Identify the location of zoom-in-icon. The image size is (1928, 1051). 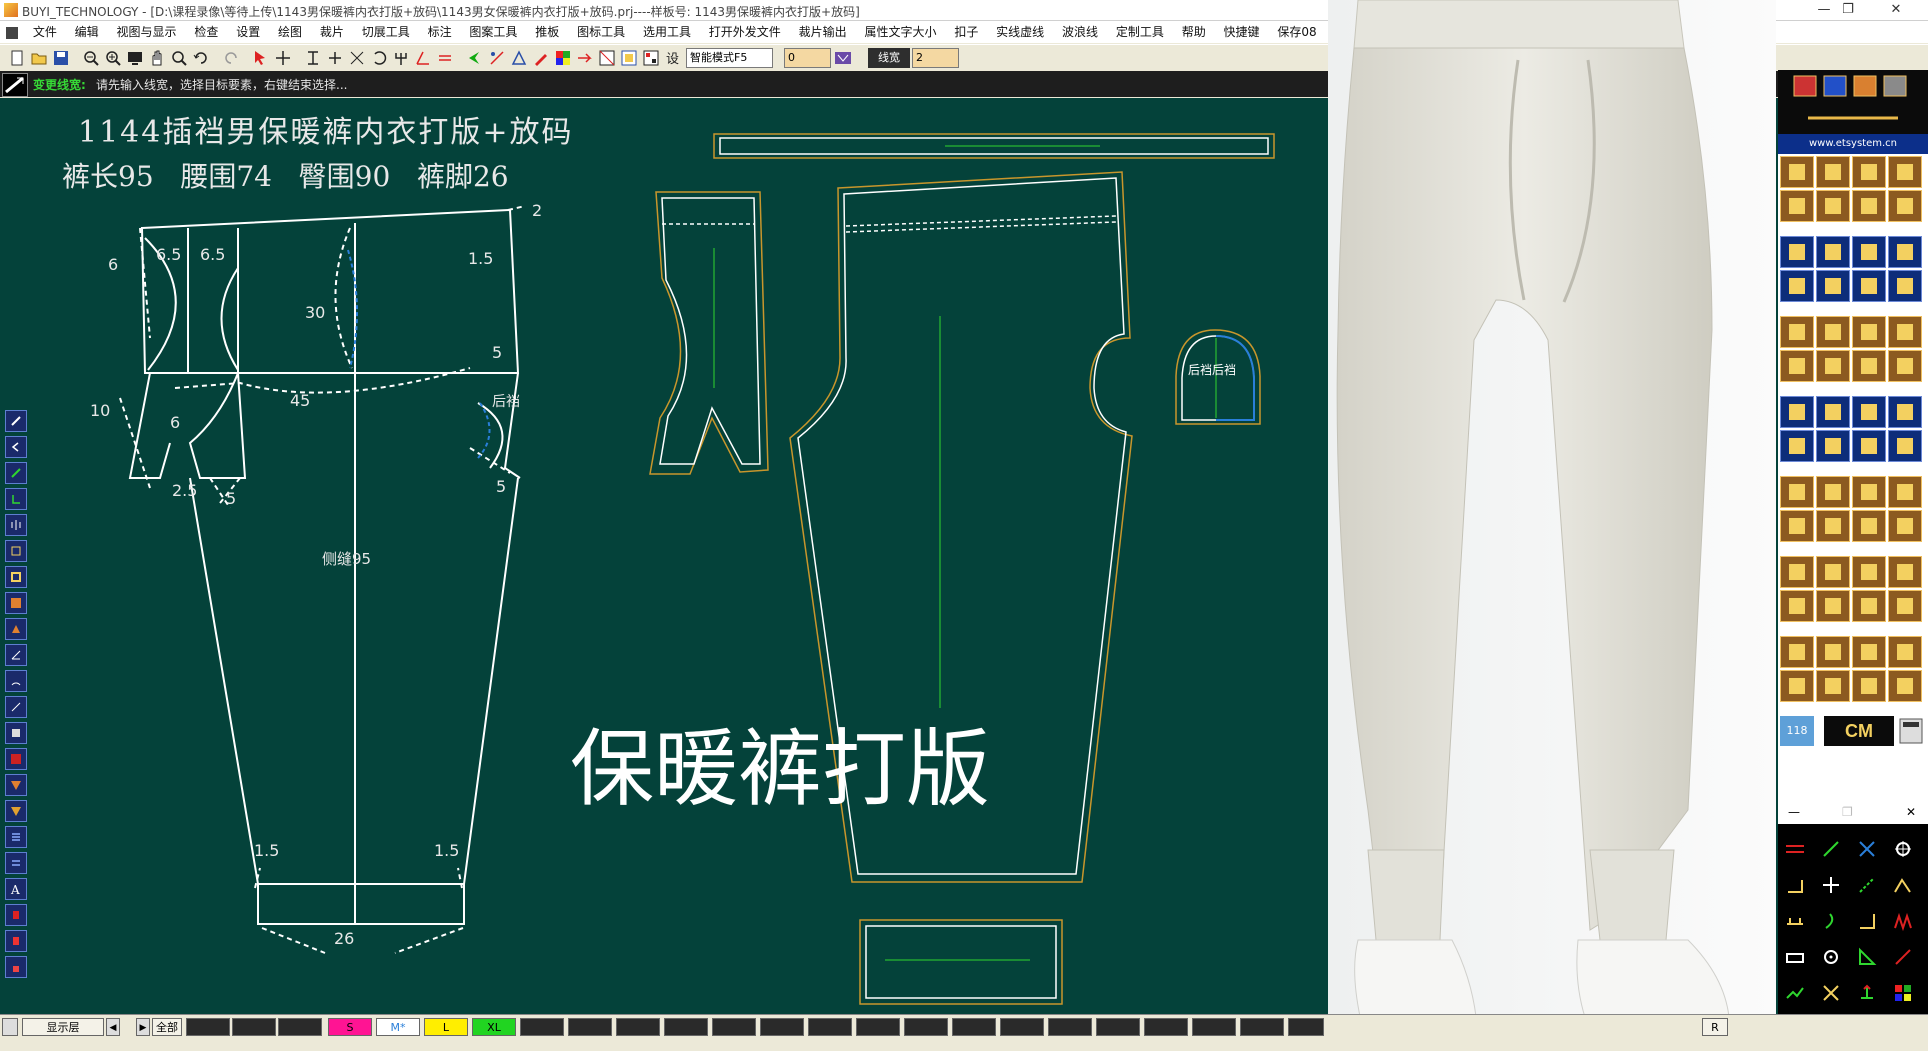
(113, 58).